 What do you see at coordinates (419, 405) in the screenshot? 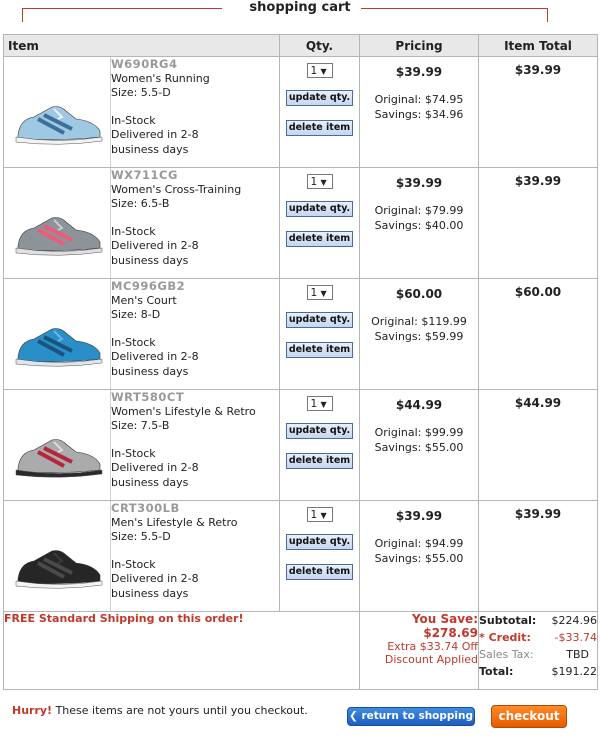
I see `sale-price: $44.99` at bounding box center [419, 405].